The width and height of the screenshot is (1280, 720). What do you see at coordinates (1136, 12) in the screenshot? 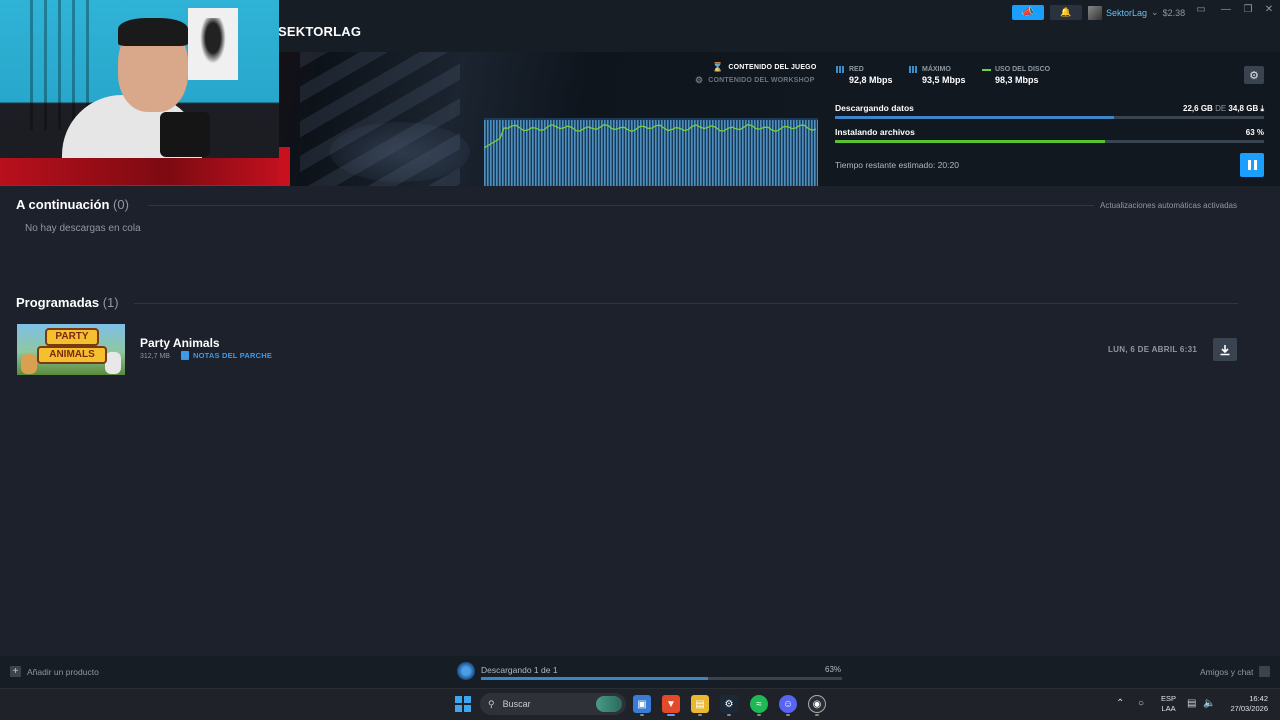
I see `account-menu: SektorLag ⌄ $2.38` at bounding box center [1136, 12].